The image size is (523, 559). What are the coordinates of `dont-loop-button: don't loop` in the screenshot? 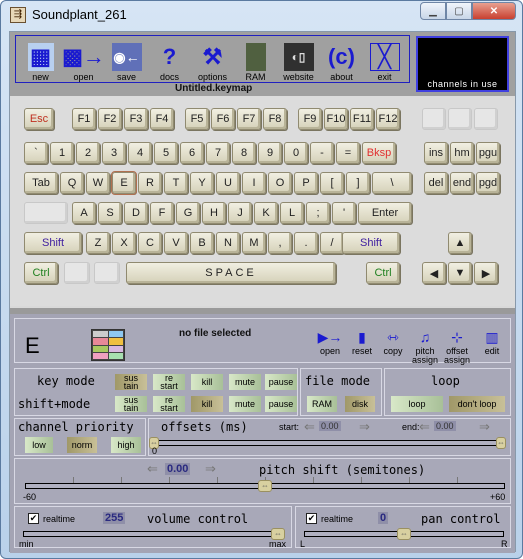 It's located at (477, 404).